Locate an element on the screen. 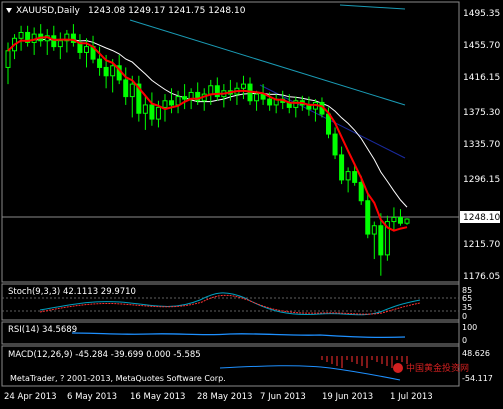 Image resolution: width=503 pixels, height=409 pixels. date-label: 28 May 2013 is located at coordinates (224, 397).